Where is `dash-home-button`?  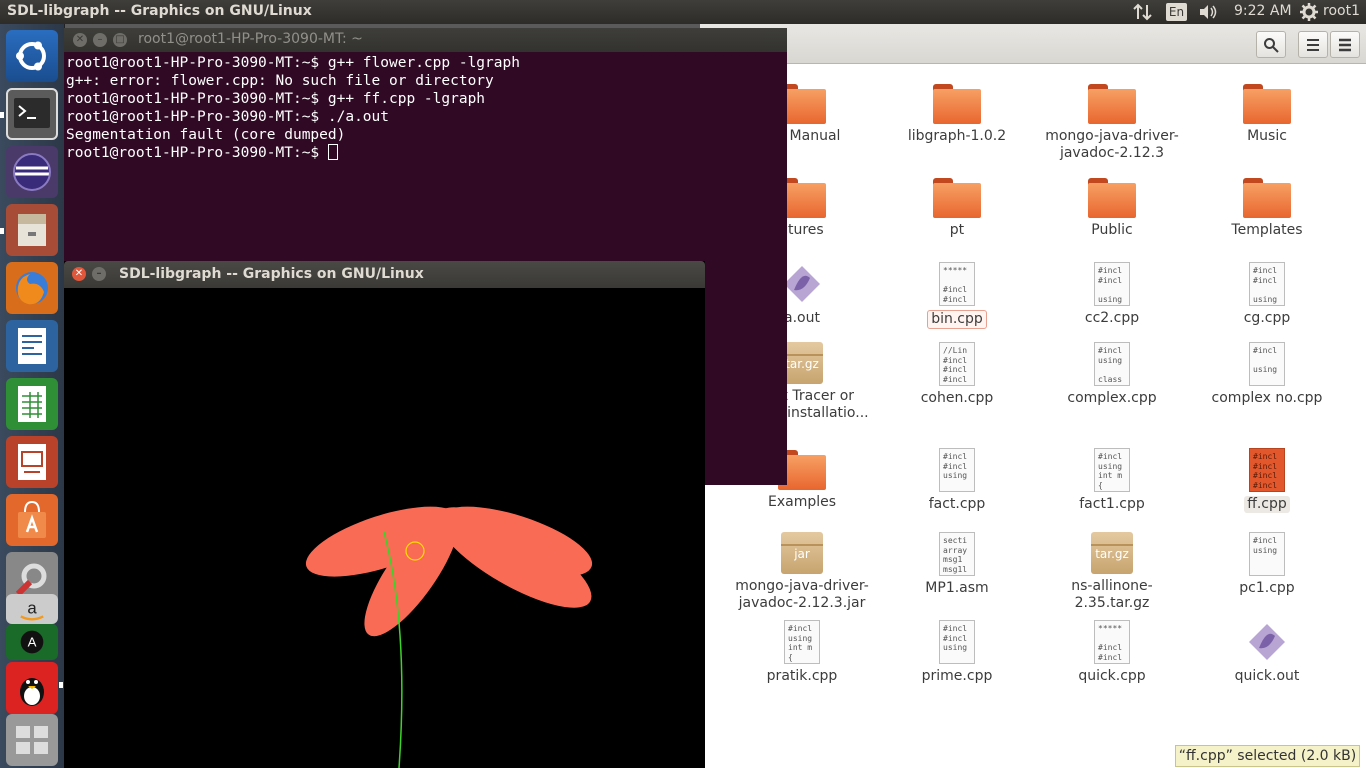 dash-home-button is located at coordinates (32, 56).